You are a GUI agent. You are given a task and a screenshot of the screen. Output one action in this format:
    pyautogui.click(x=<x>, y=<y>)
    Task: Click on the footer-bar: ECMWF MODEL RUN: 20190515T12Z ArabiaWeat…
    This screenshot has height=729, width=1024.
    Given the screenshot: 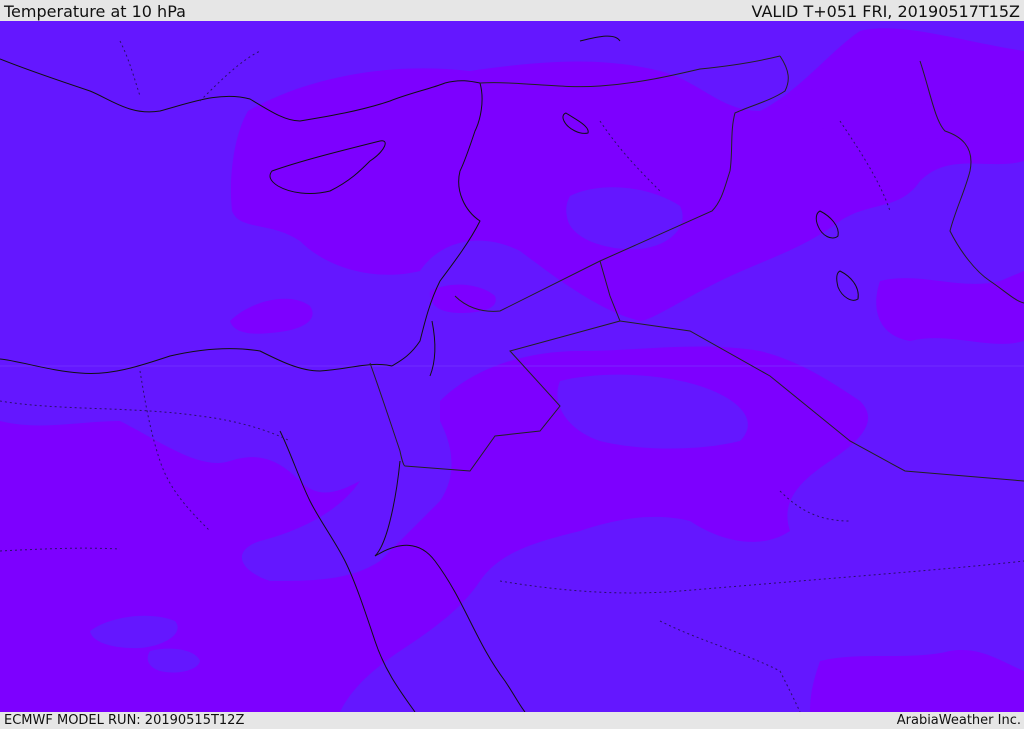 What is the action you would take?
    pyautogui.click(x=512, y=720)
    